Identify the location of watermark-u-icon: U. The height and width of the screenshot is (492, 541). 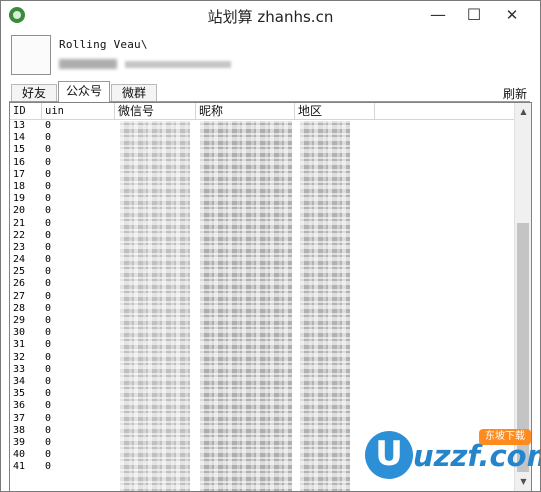
(389, 455).